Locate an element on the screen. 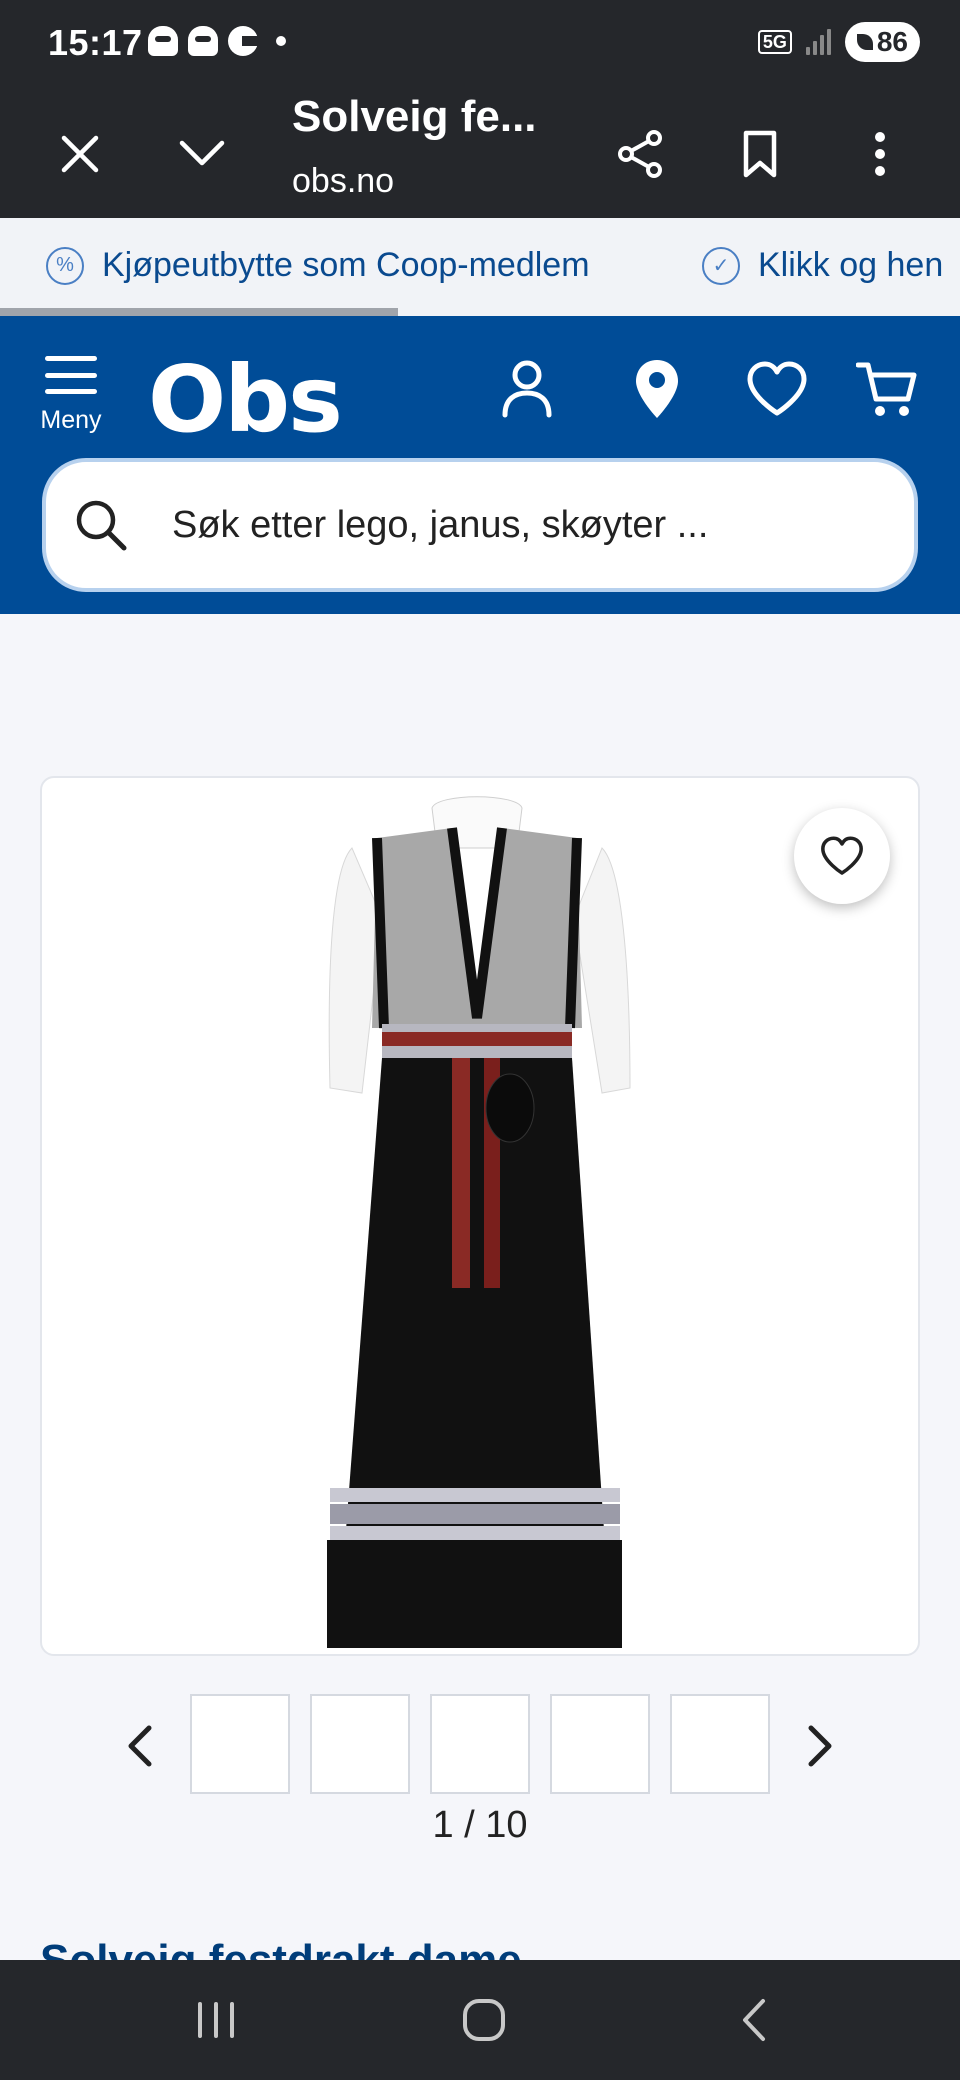 This screenshot has width=960, height=2080. thumbnail-strip is located at coordinates (480, 1746).